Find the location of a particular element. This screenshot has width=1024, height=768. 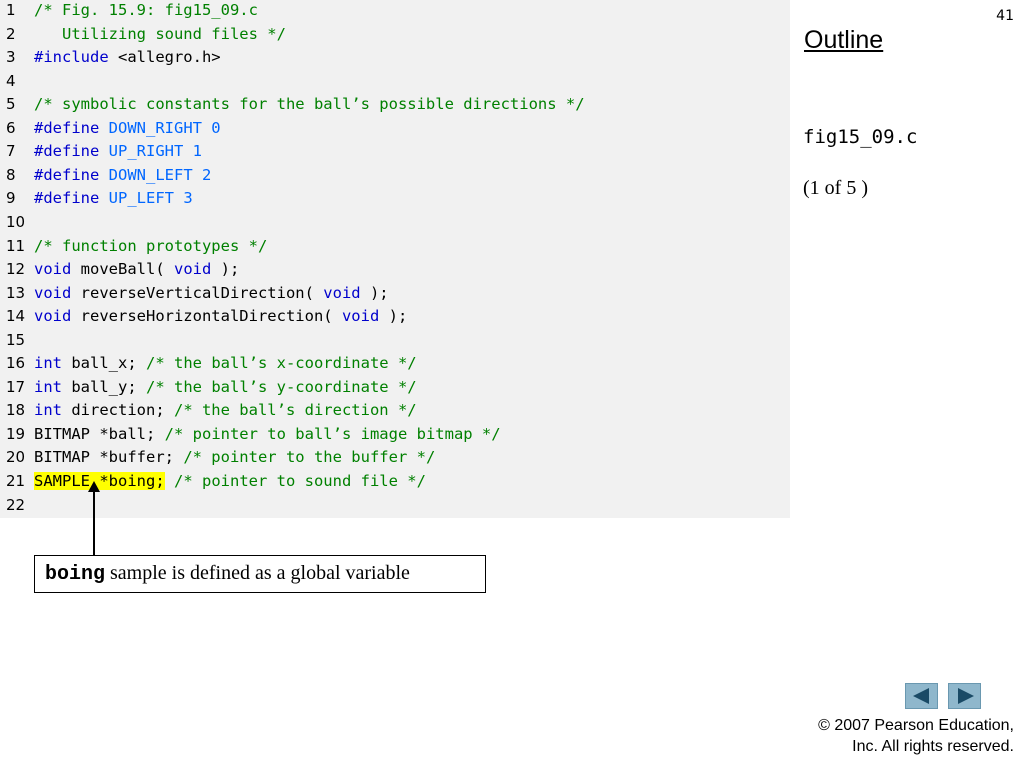

code-token: /* the ball’s y-coordinate */ is located at coordinates (281, 386).